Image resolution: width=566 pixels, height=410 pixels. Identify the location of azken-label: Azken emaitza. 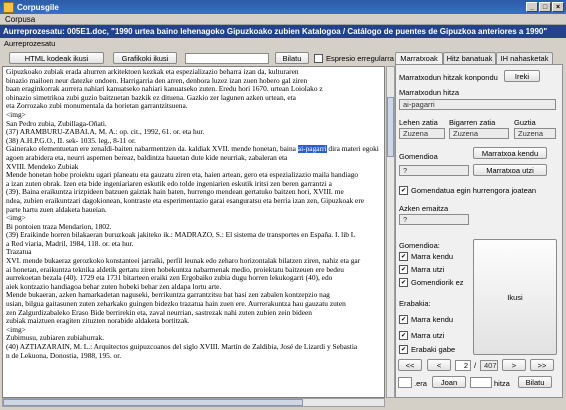
(424, 208).